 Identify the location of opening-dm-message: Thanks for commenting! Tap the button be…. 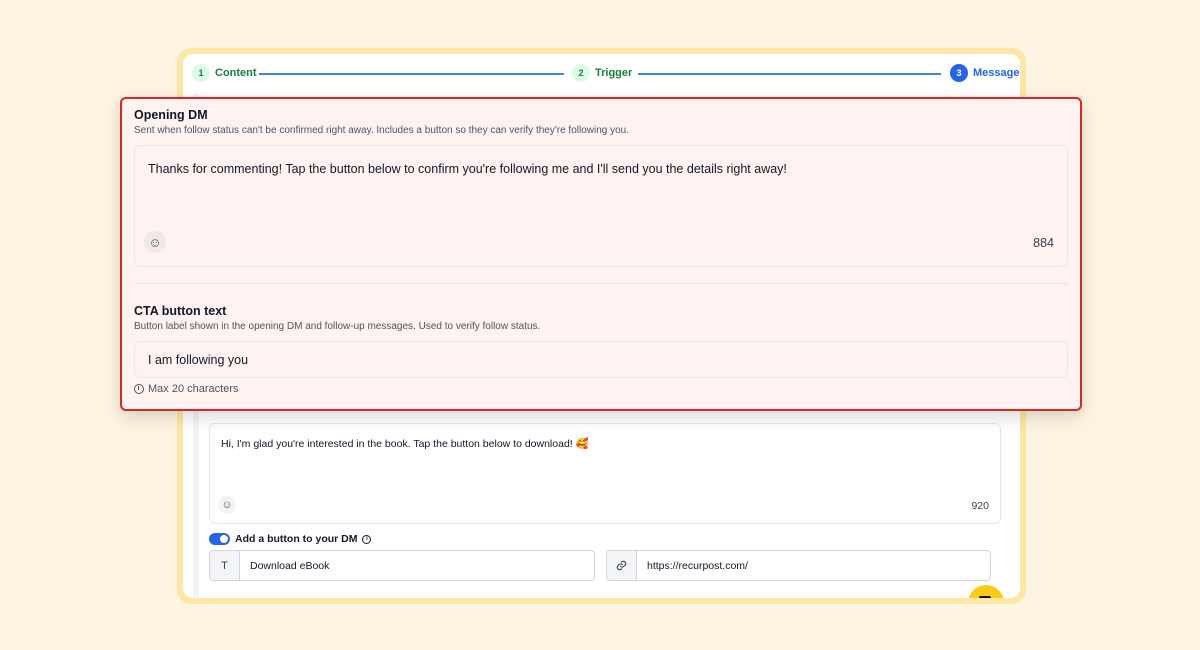
(467, 169).